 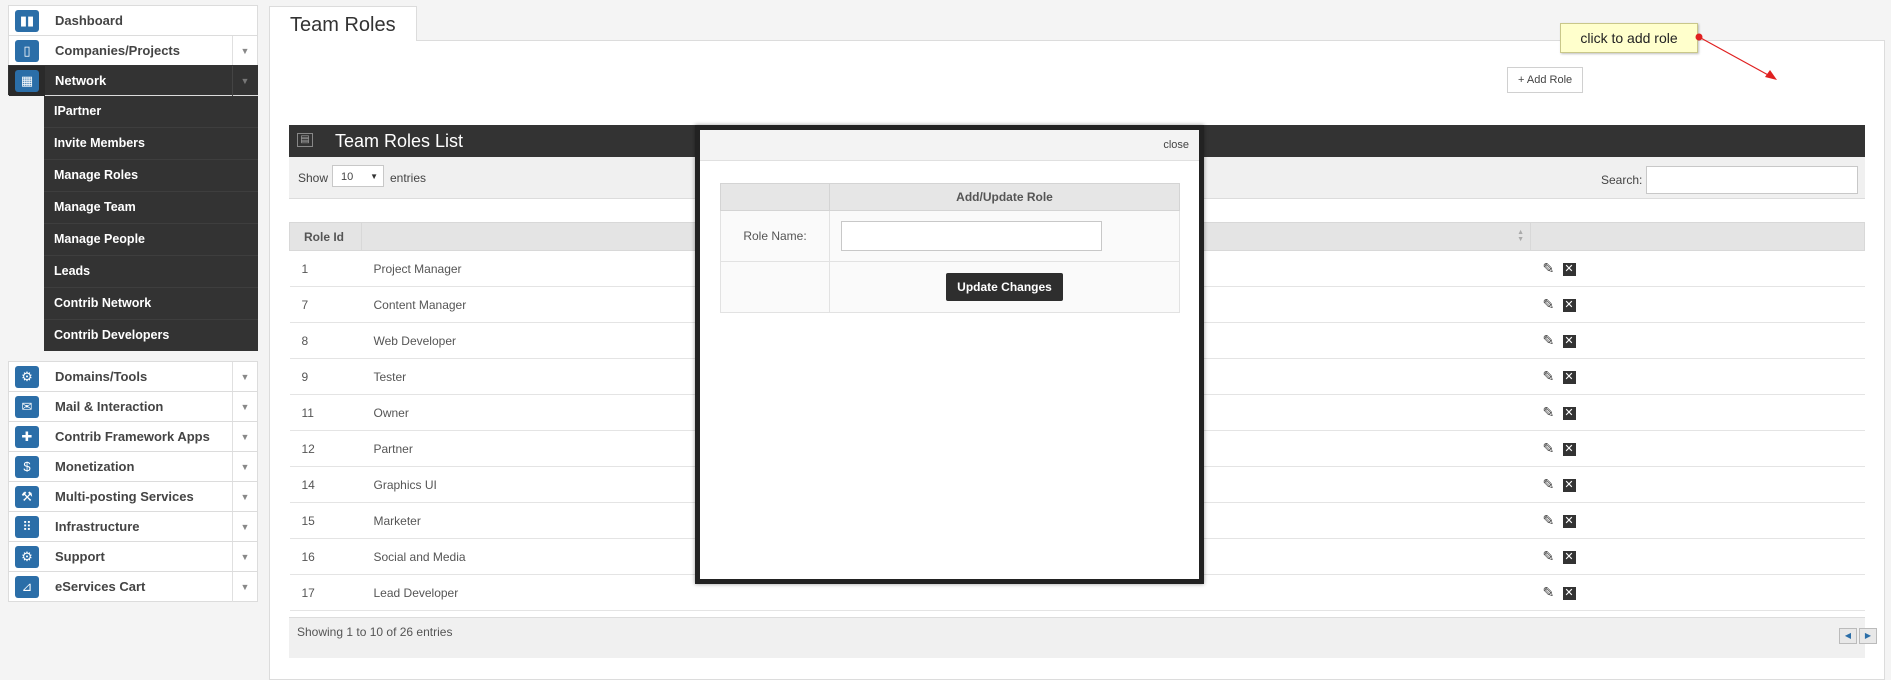 I want to click on sidebar-item-eservices-cart: ⊿ eServices Cart ▼, so click(x=133, y=586).